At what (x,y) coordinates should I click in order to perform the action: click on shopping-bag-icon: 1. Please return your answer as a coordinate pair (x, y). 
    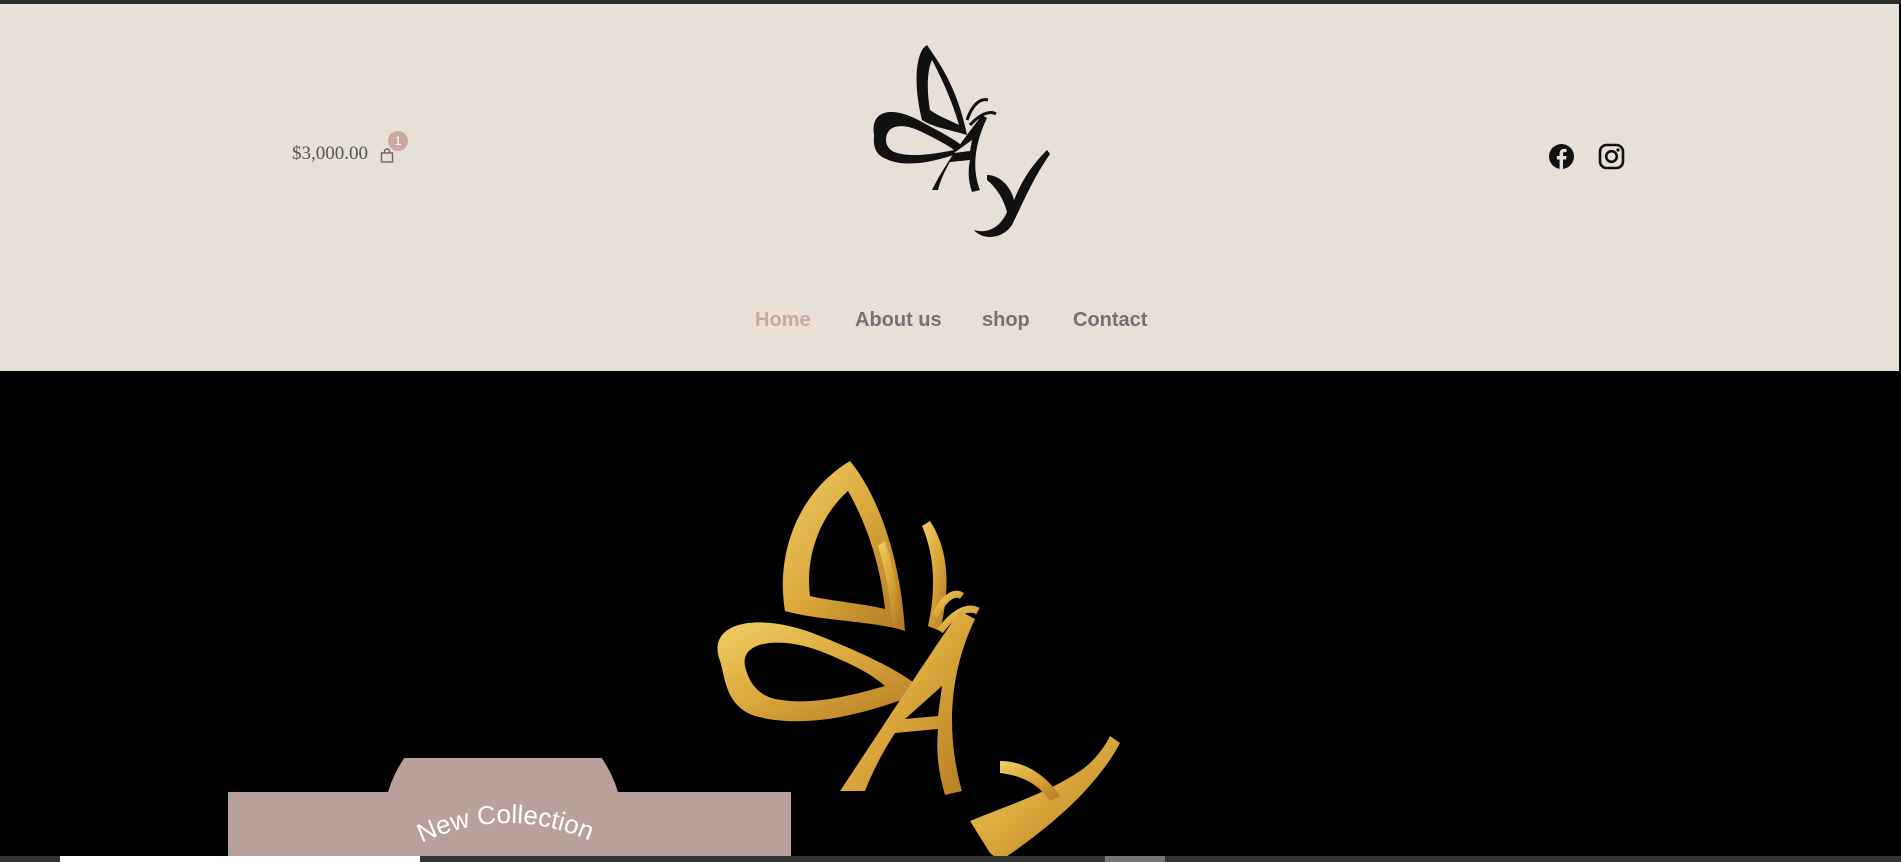
    Looking at the image, I should click on (394, 146).